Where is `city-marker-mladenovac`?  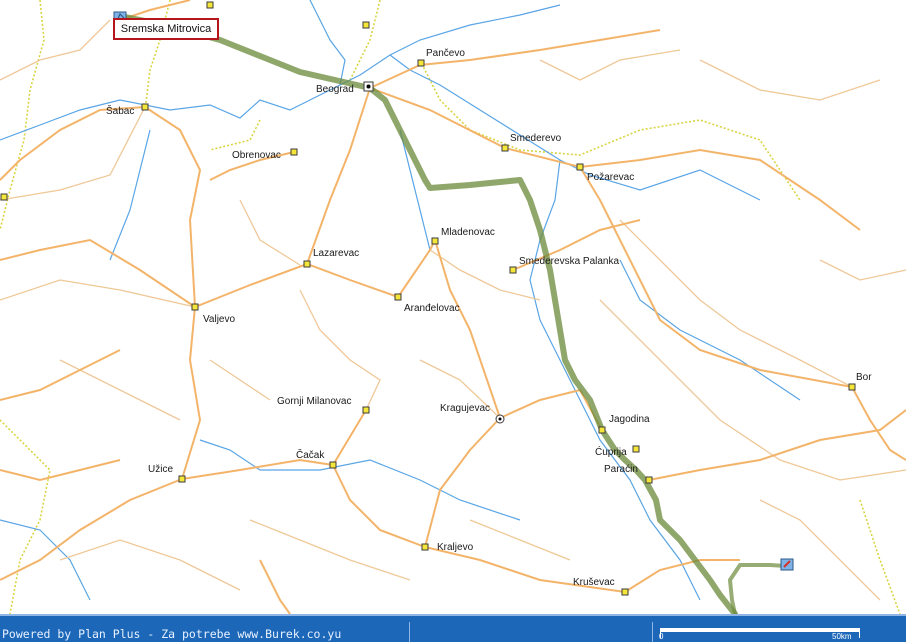
city-marker-mladenovac is located at coordinates (435, 241).